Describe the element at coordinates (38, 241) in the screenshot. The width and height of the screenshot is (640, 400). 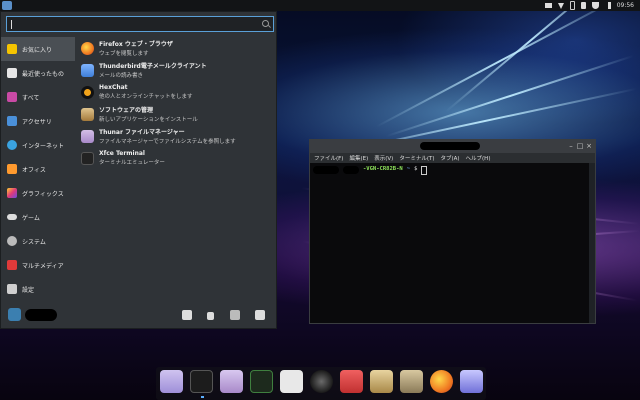
I see `category-system: システム` at that location.